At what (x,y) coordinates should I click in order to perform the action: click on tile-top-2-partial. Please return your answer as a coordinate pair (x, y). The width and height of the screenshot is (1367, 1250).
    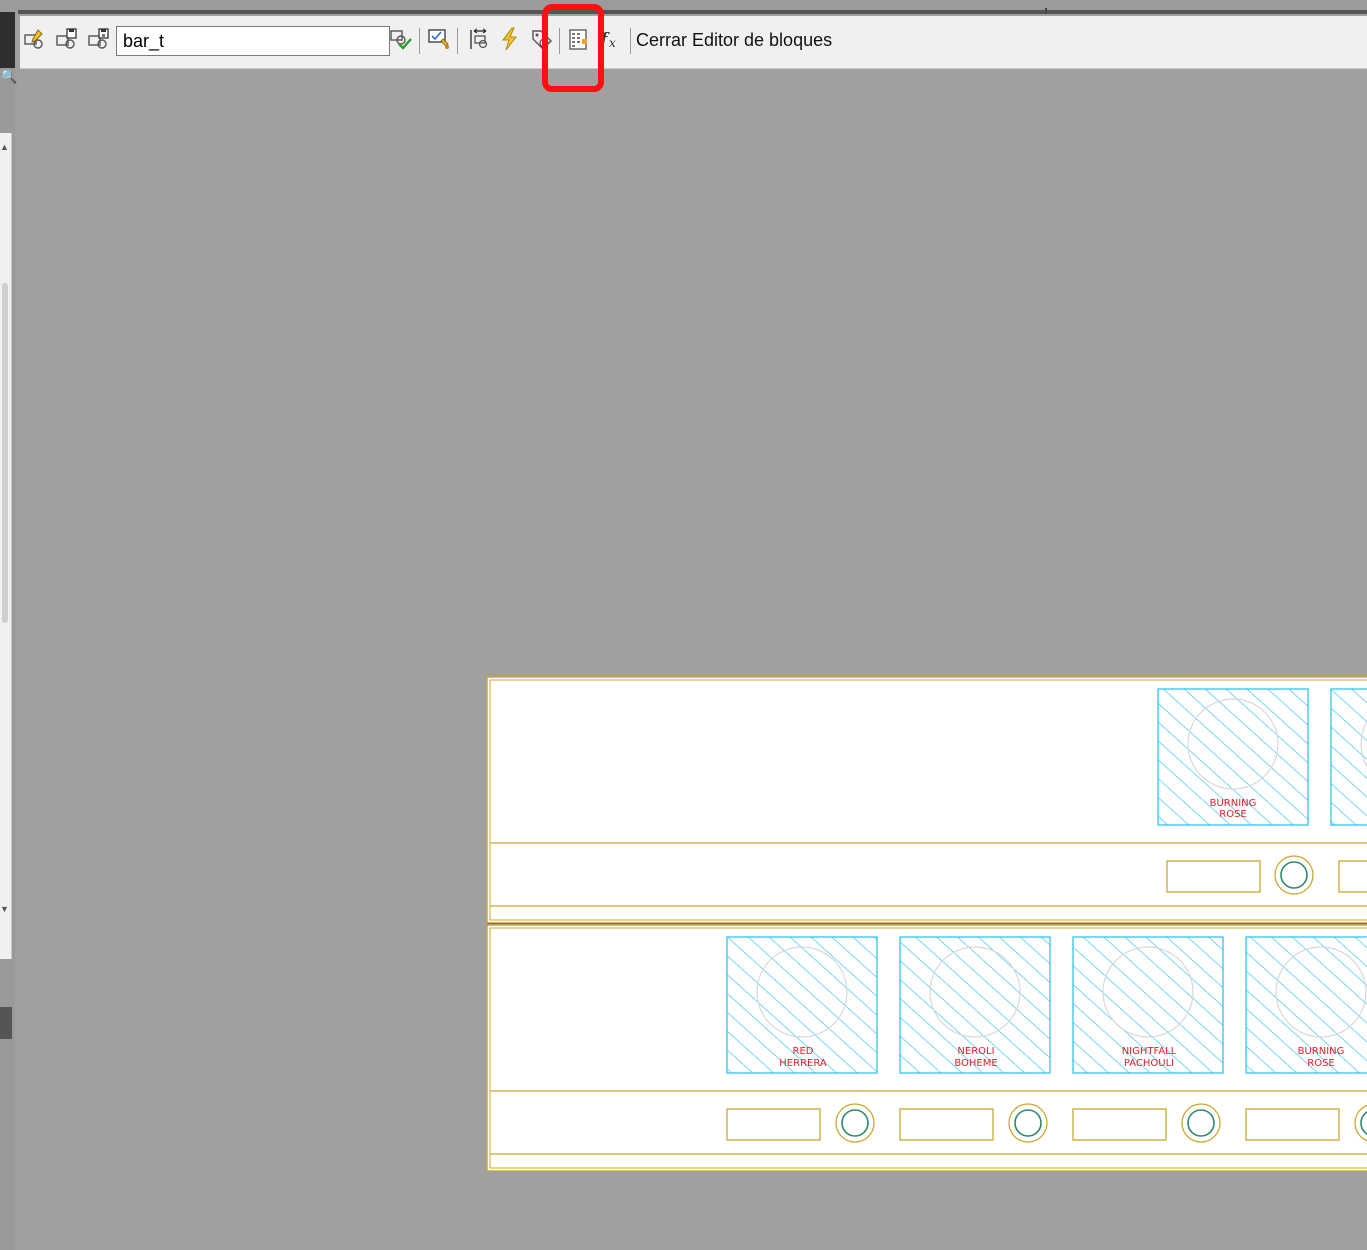
    Looking at the image, I should click on (1348, 757).